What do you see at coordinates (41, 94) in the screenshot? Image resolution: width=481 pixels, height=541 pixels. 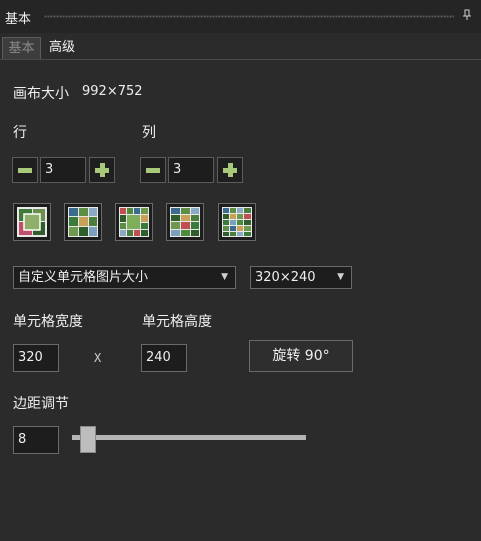 I see `canvas-size-label: 画布大小` at bounding box center [41, 94].